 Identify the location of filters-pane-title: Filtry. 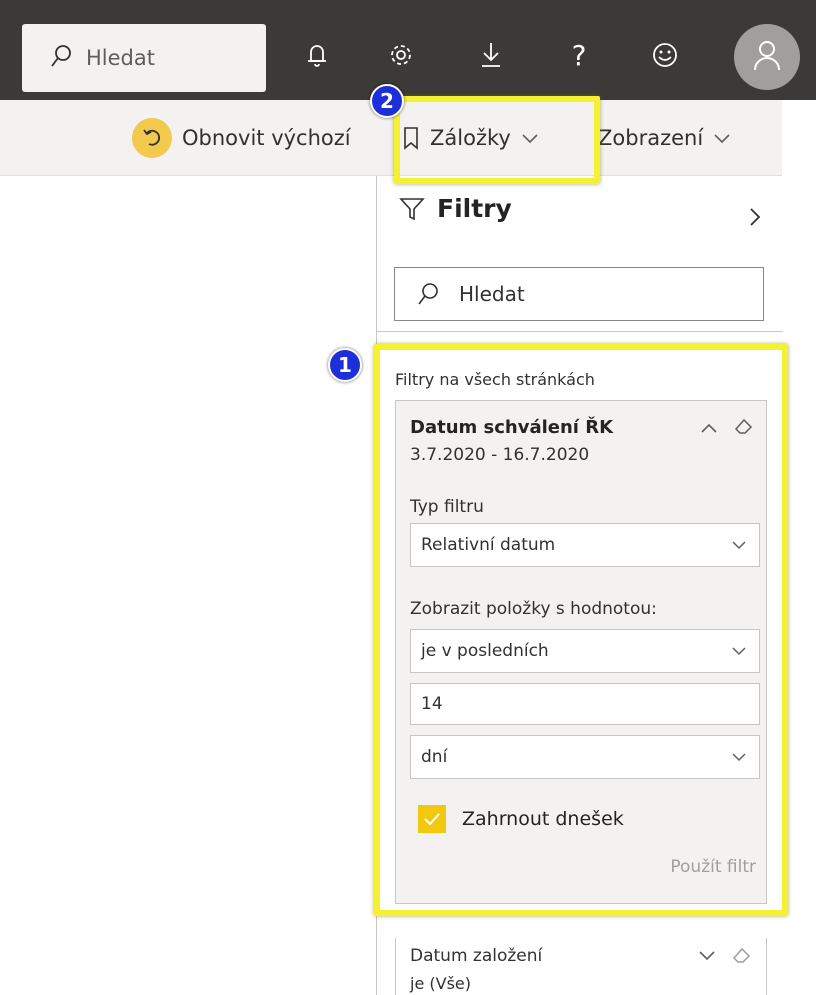
(455, 208).